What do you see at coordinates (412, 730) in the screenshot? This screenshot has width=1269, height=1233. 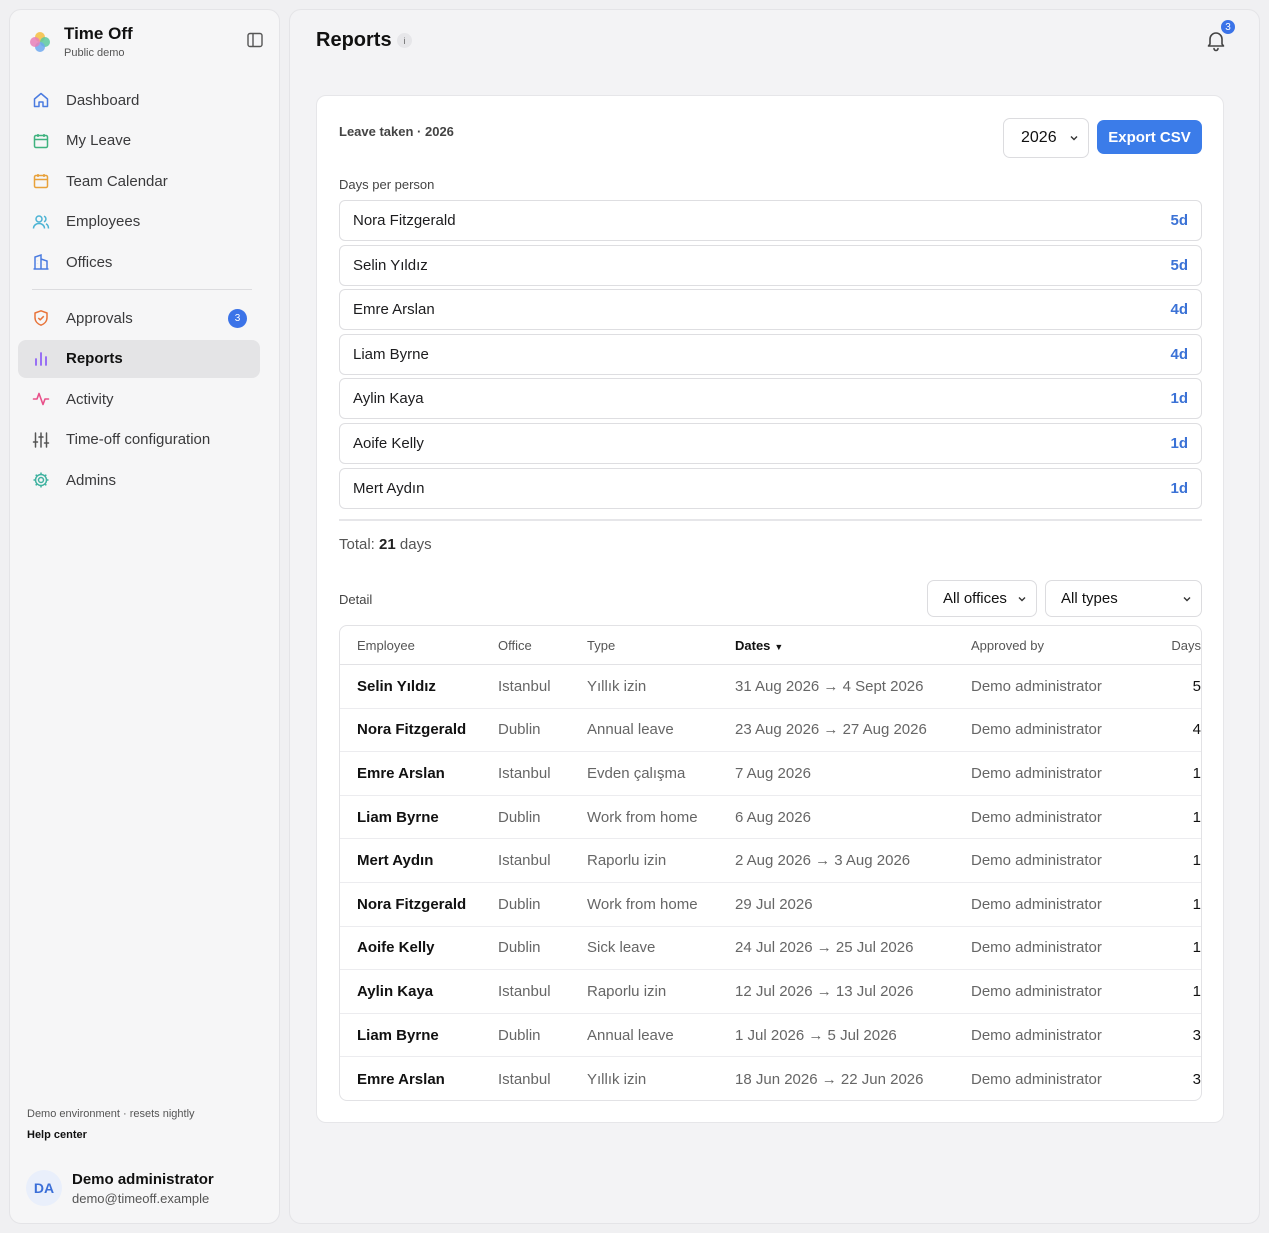 I see `cell-employee: Nora Fitzgerald` at bounding box center [412, 730].